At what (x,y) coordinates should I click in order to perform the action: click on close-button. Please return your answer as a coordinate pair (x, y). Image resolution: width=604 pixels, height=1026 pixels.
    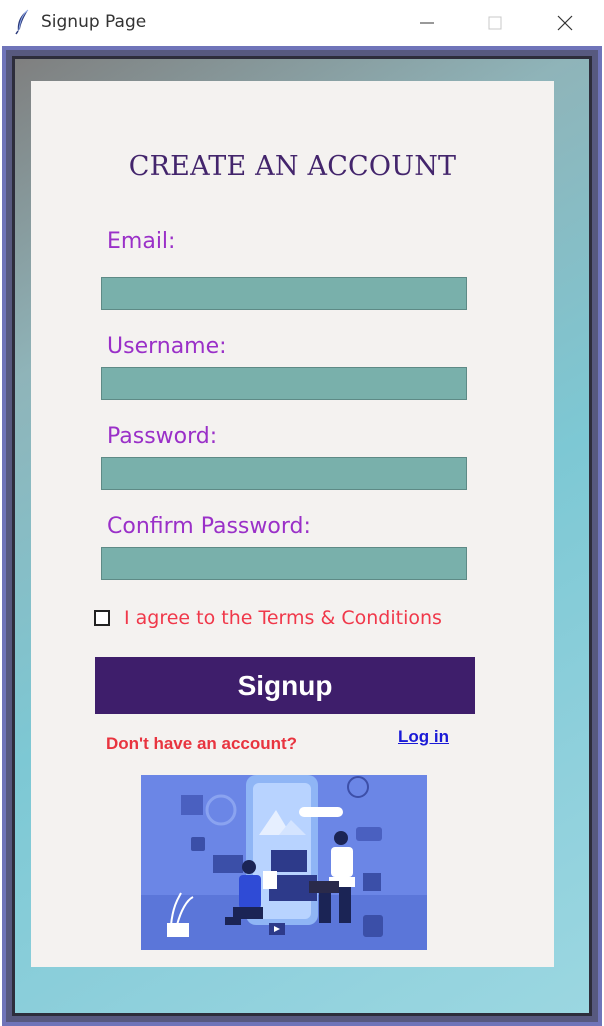
    Looking at the image, I should click on (565, 23).